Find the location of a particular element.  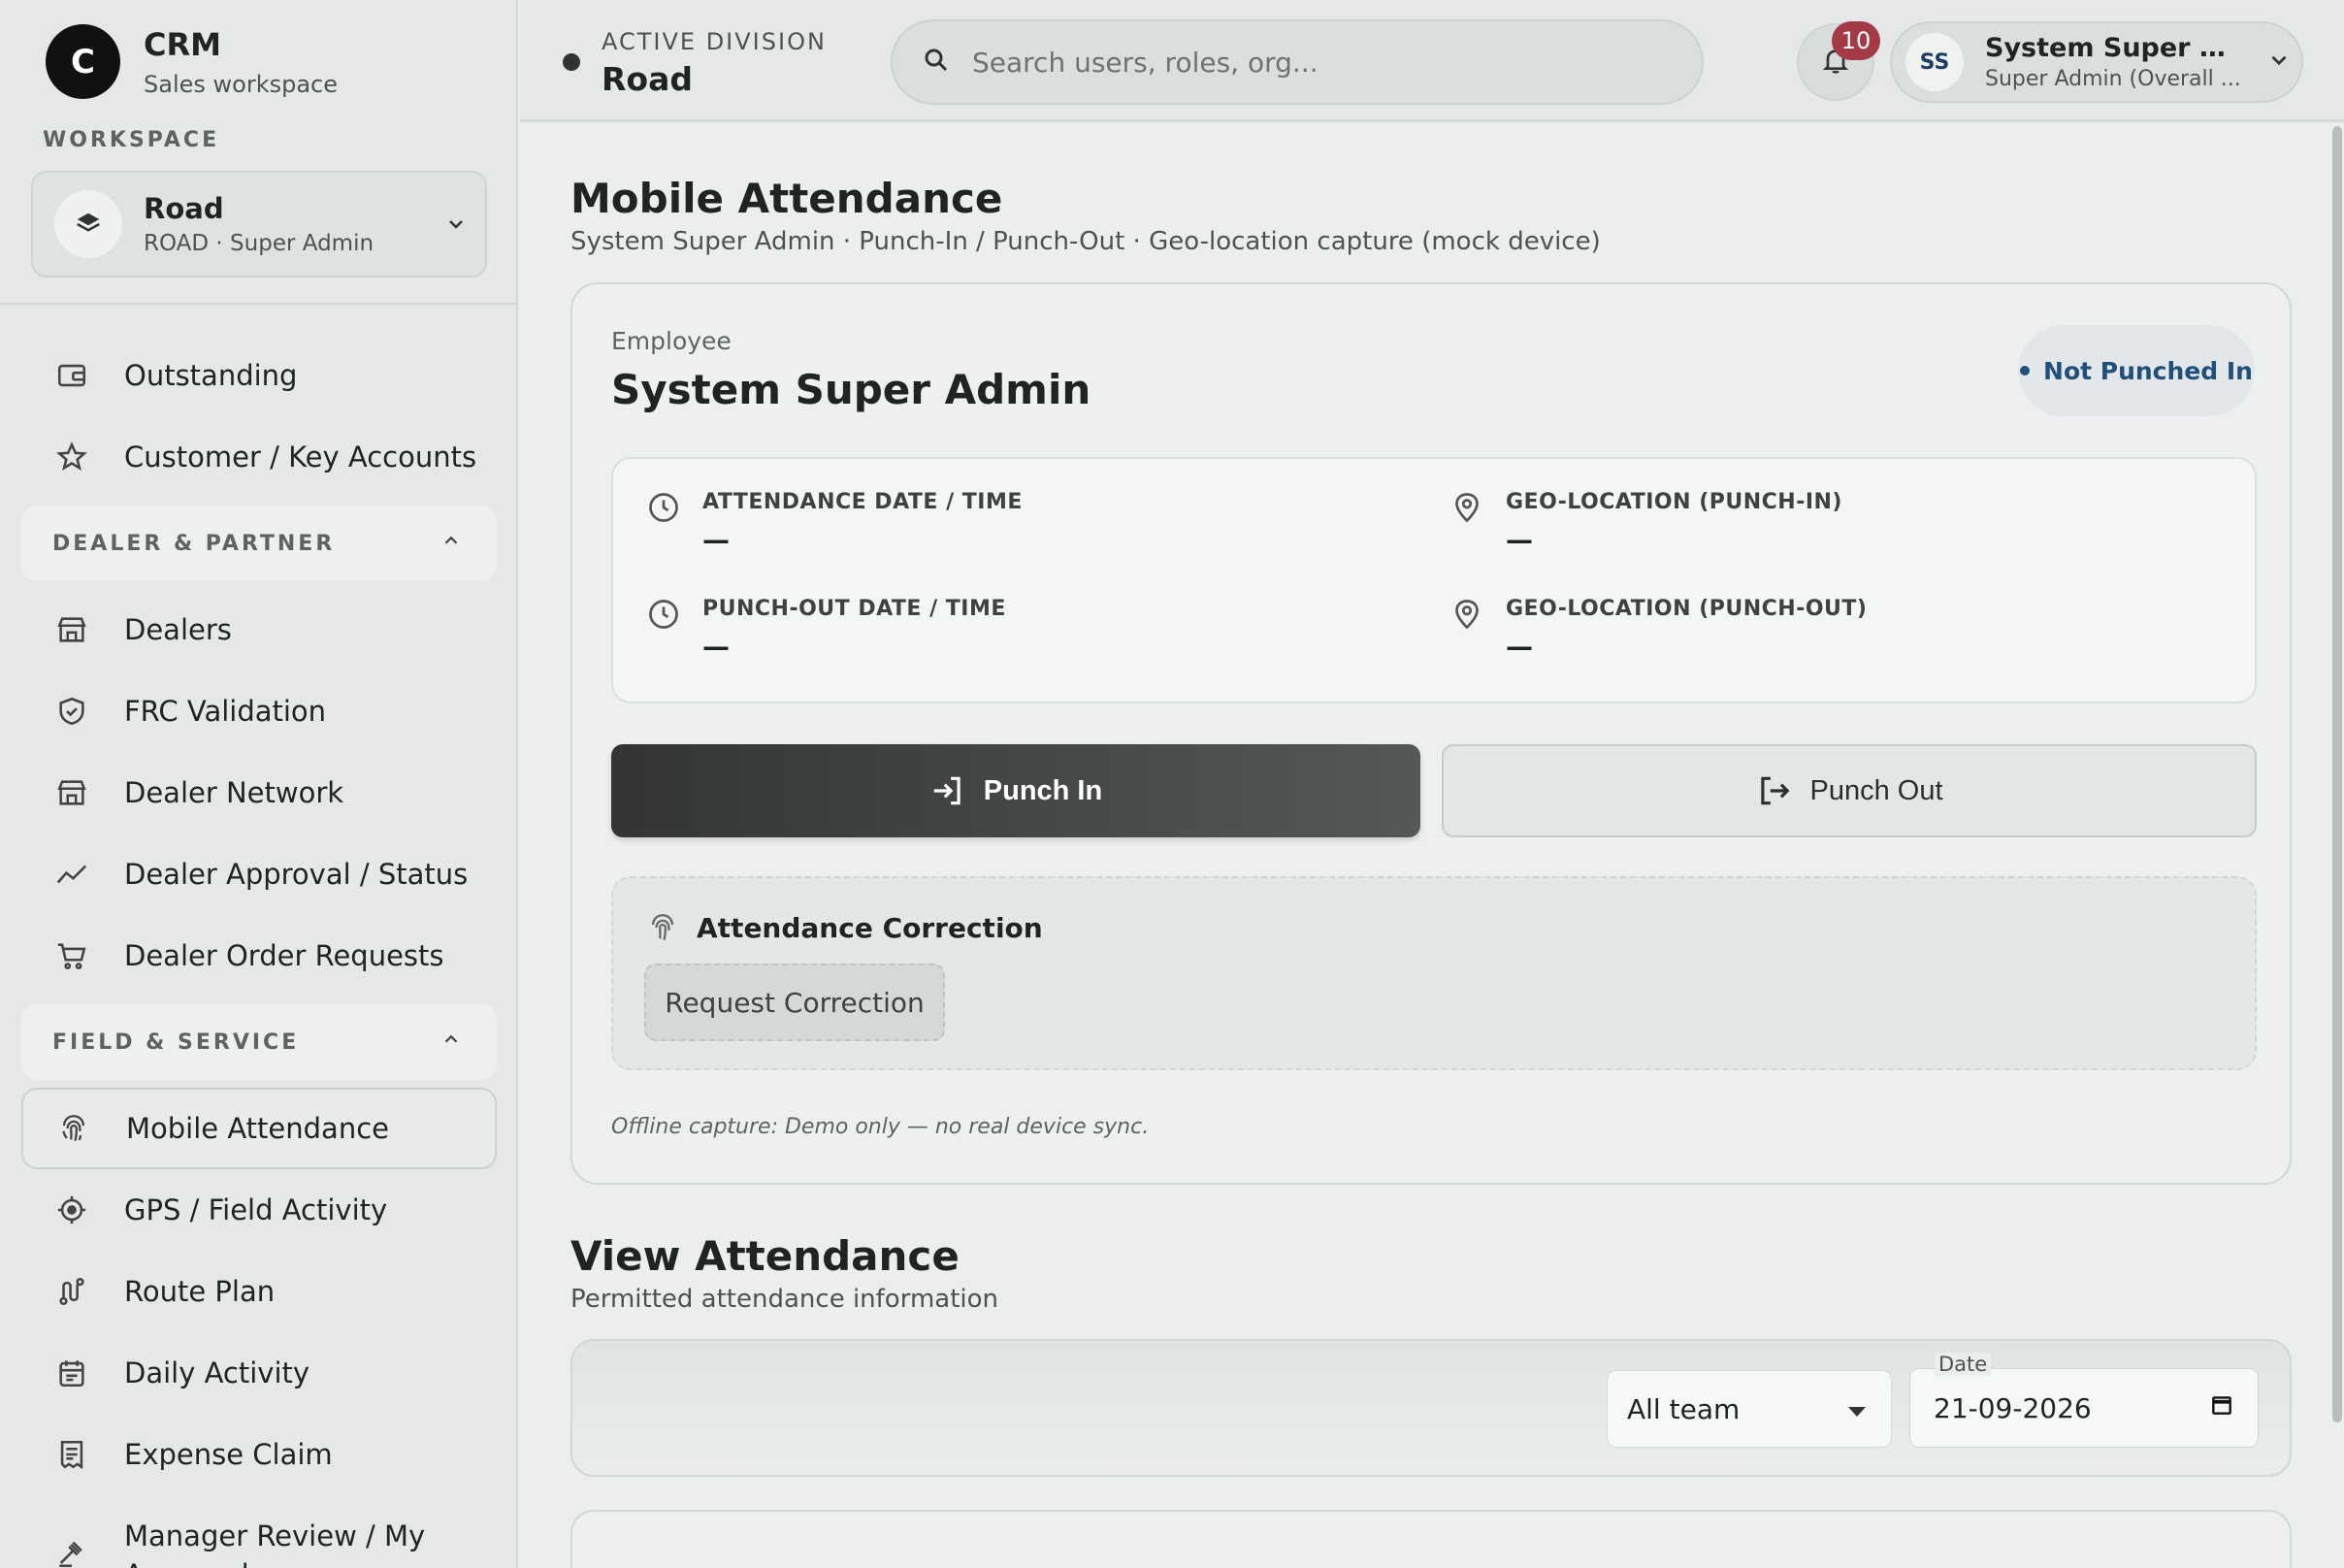

correction-title-text: Attendance Correction is located at coordinates (870, 927).